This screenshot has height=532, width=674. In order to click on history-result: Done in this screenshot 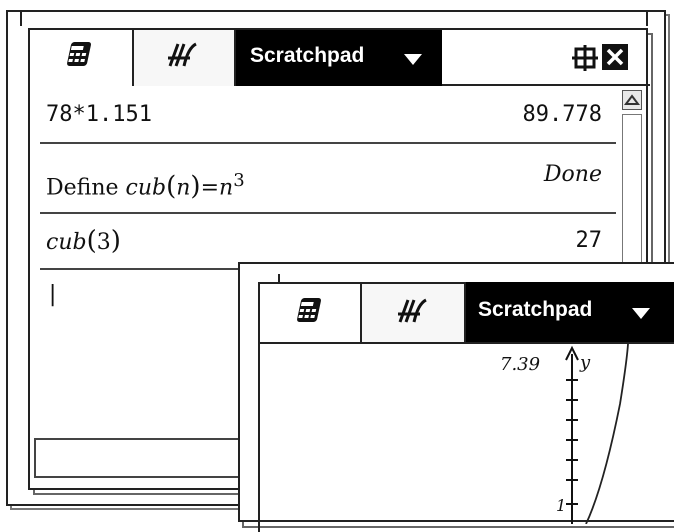, I will do `click(572, 174)`.